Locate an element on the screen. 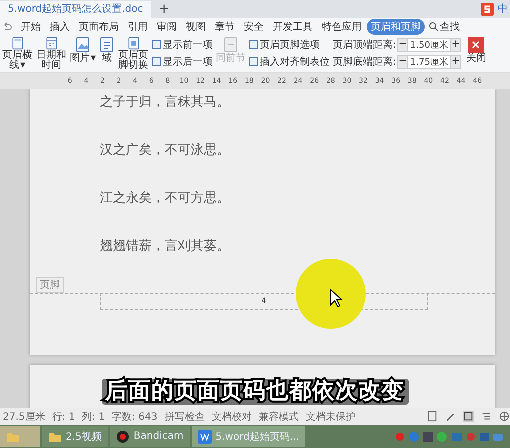  document-tab: 5.word起始页码怎么设置.doc is located at coordinates (76, 9).